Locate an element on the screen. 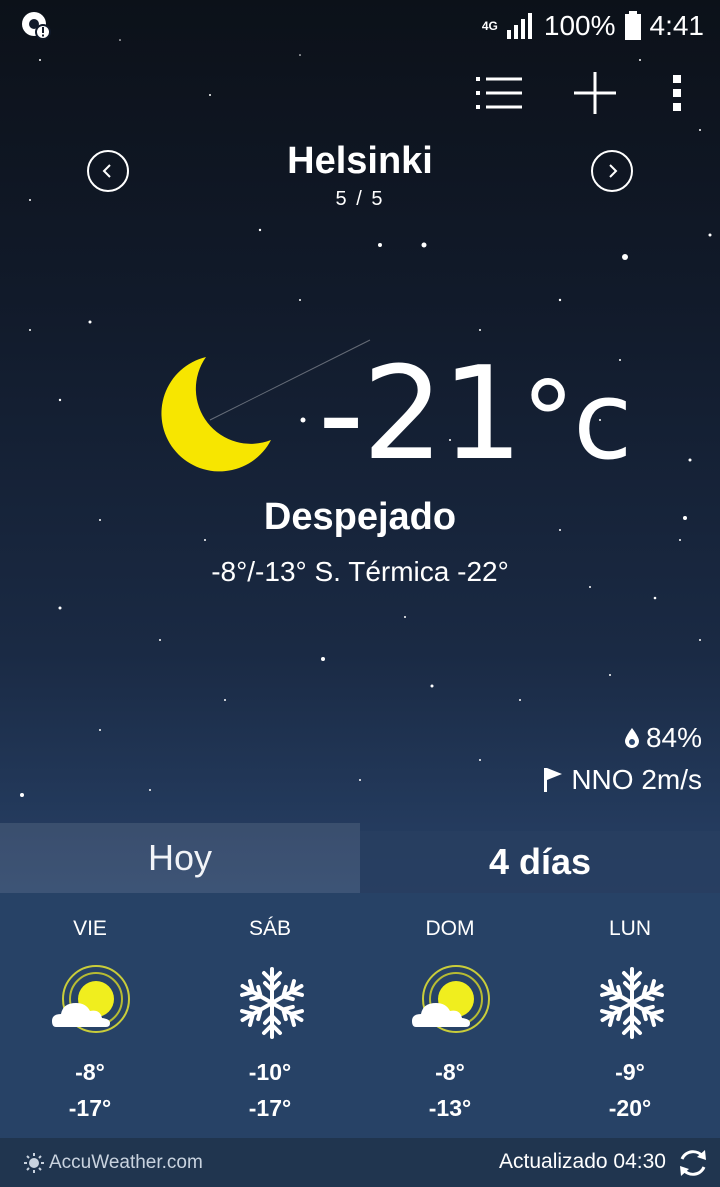 The width and height of the screenshot is (720, 1187). more-vert-icon is located at coordinates (677, 93).